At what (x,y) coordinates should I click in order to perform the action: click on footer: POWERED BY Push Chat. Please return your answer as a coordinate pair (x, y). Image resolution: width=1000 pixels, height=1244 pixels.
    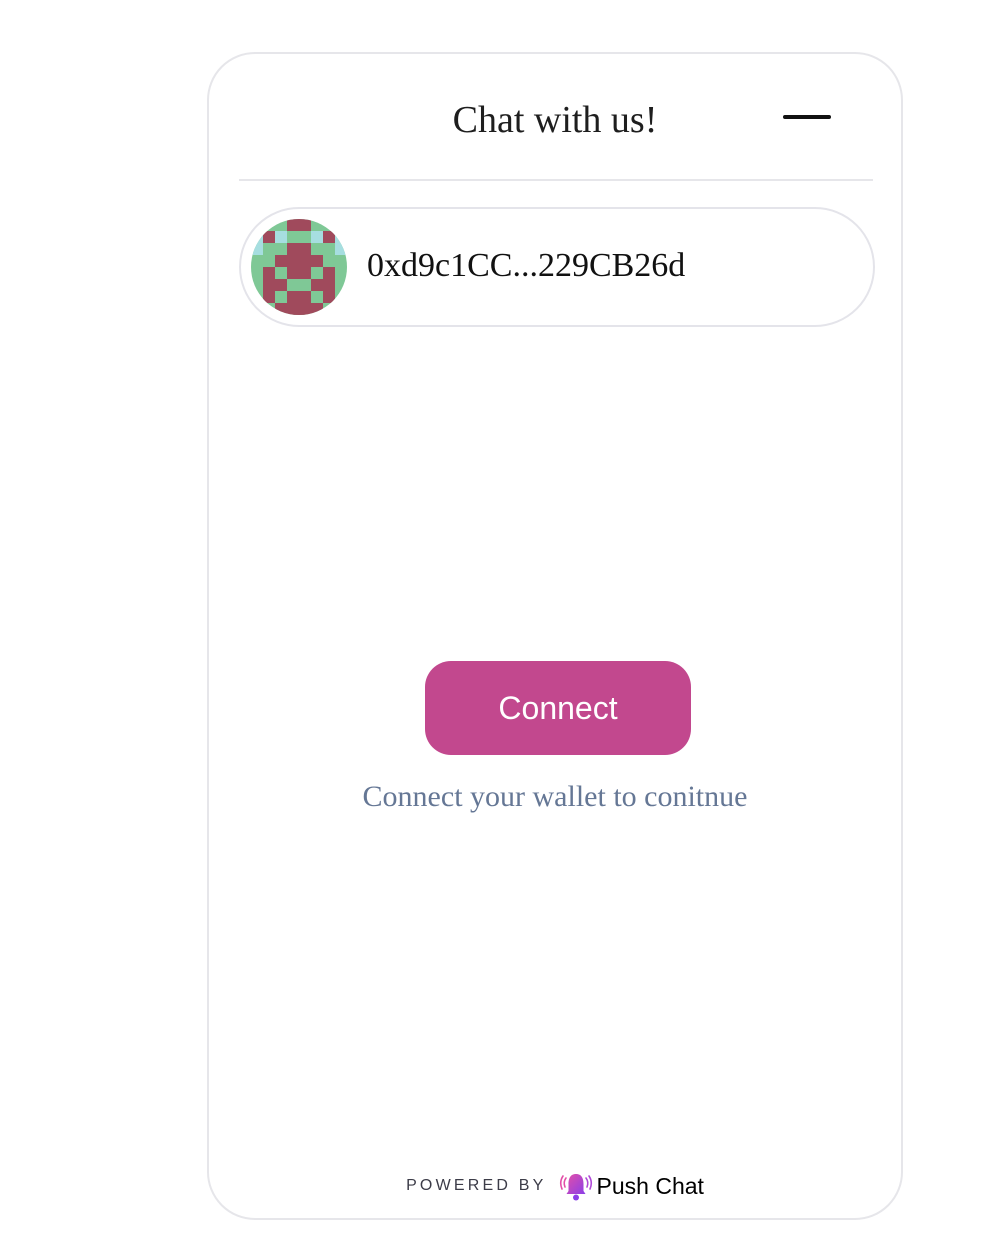
    Looking at the image, I should click on (555, 1186).